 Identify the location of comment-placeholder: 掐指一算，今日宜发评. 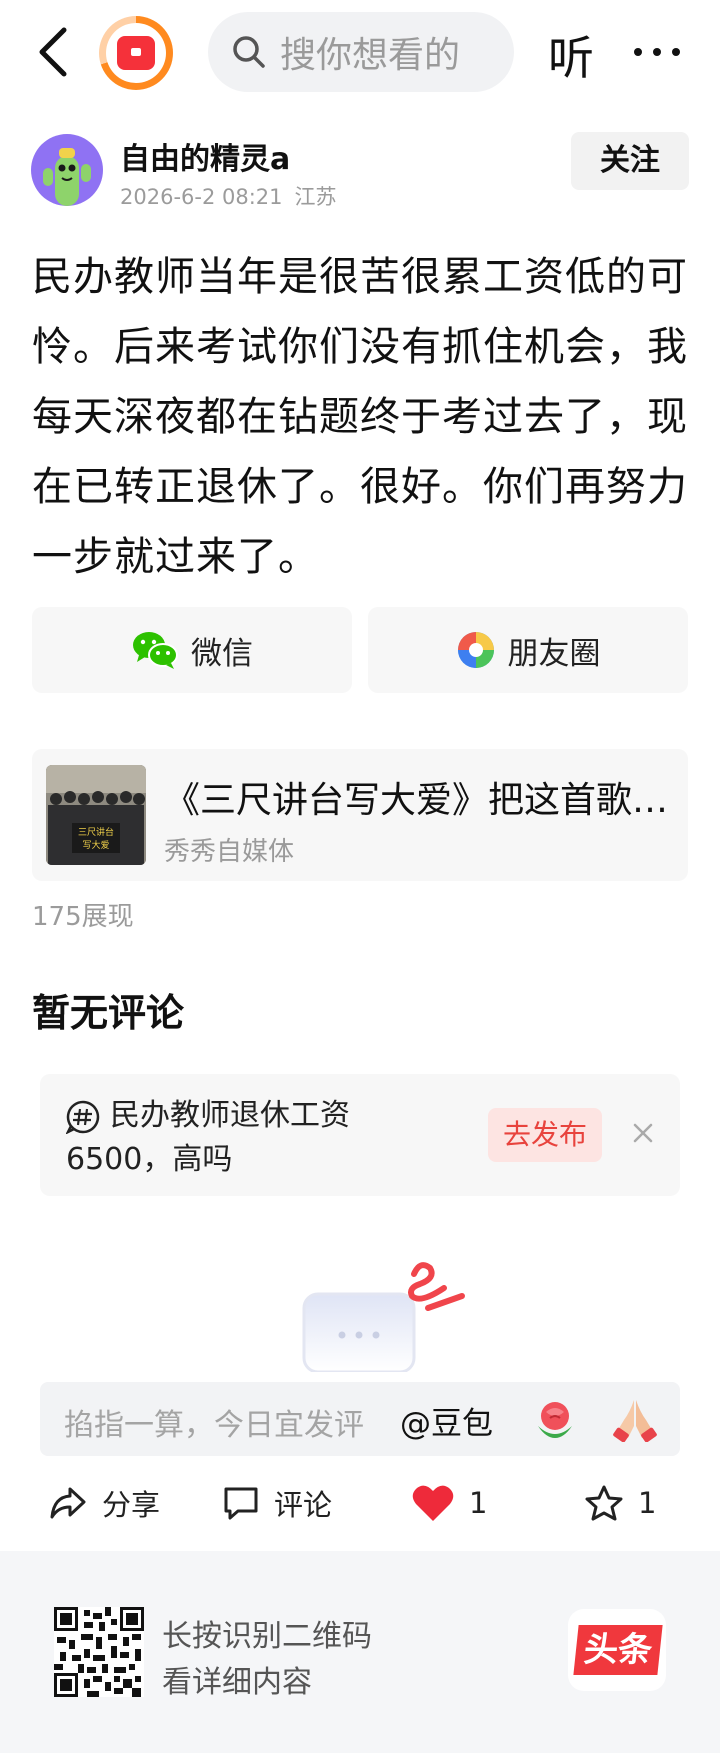
(214, 1425).